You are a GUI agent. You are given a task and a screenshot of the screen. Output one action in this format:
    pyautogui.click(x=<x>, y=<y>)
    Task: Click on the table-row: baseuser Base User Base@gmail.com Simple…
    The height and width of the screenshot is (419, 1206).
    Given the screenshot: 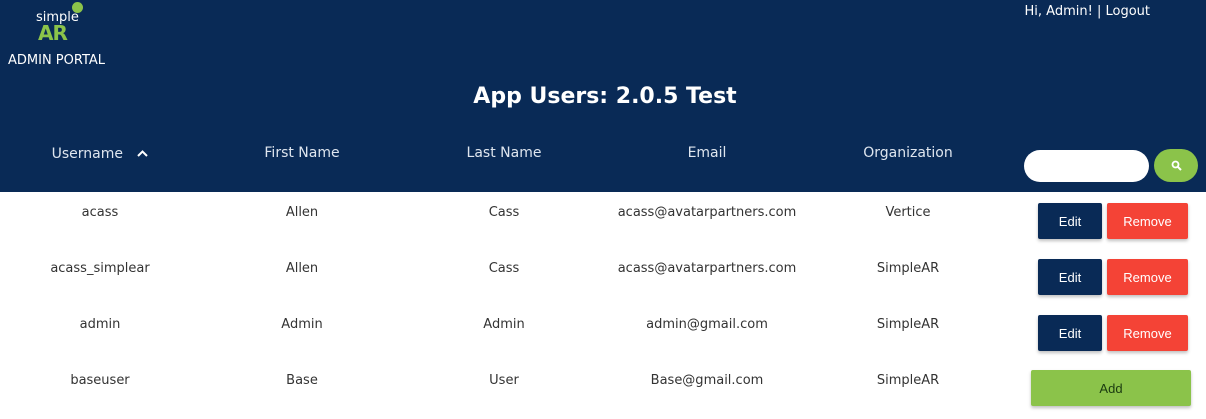 What is the action you would take?
    pyautogui.click(x=603, y=389)
    